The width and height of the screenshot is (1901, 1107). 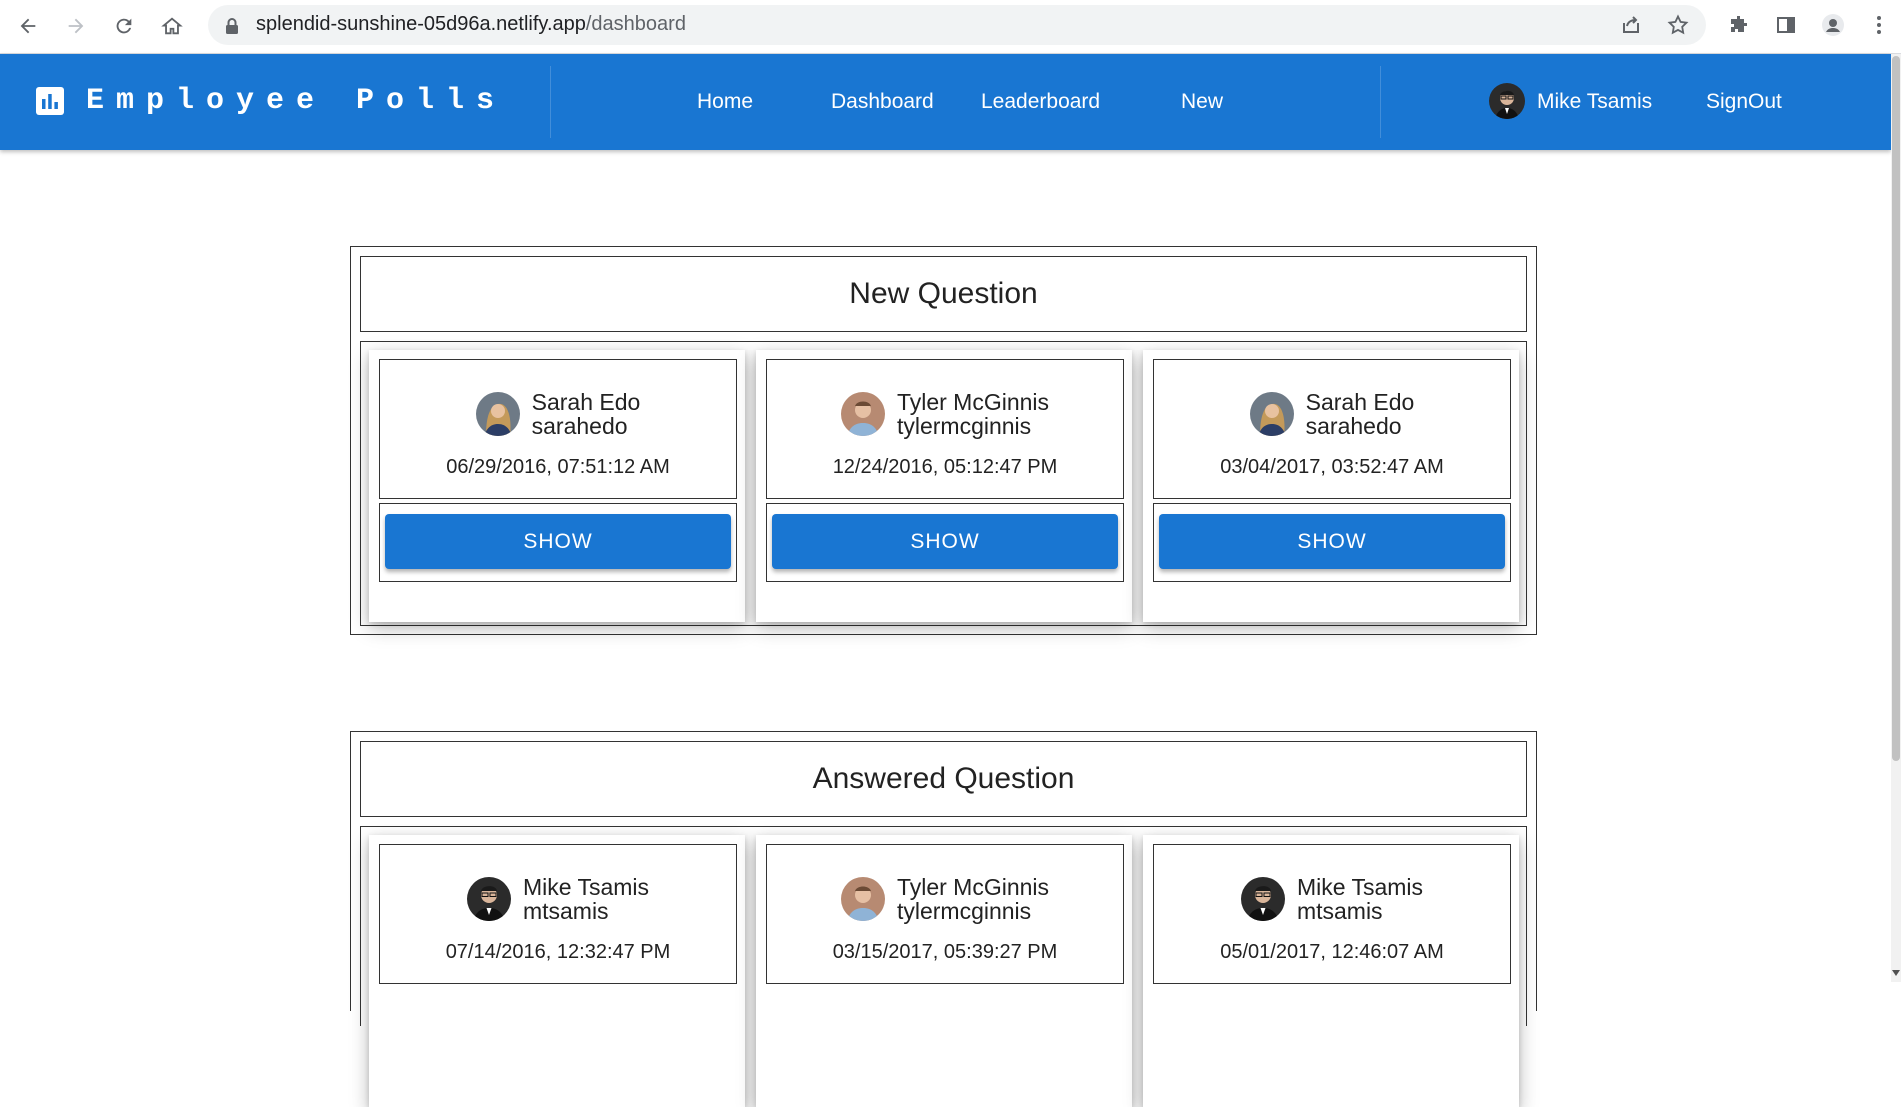 What do you see at coordinates (50, 101) in the screenshot?
I see `bar-chart-icon` at bounding box center [50, 101].